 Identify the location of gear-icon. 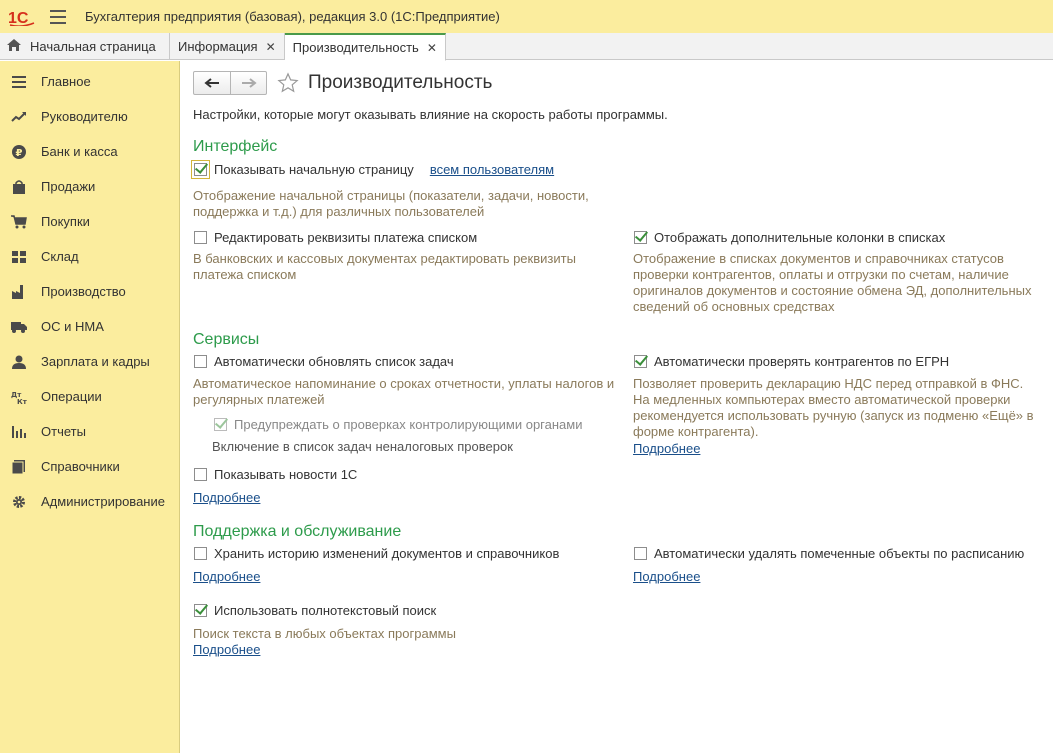
(19, 502).